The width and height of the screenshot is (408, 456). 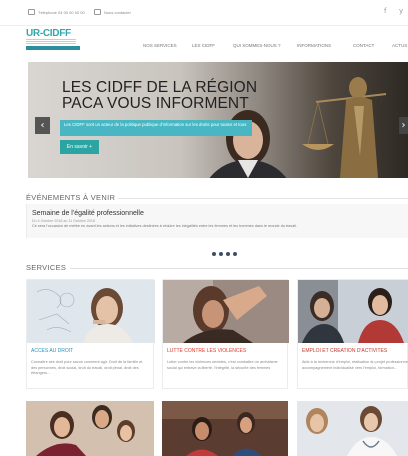 I want to click on phone-text: Téléphone 04 00 00 00 00, so click(x=61, y=12).